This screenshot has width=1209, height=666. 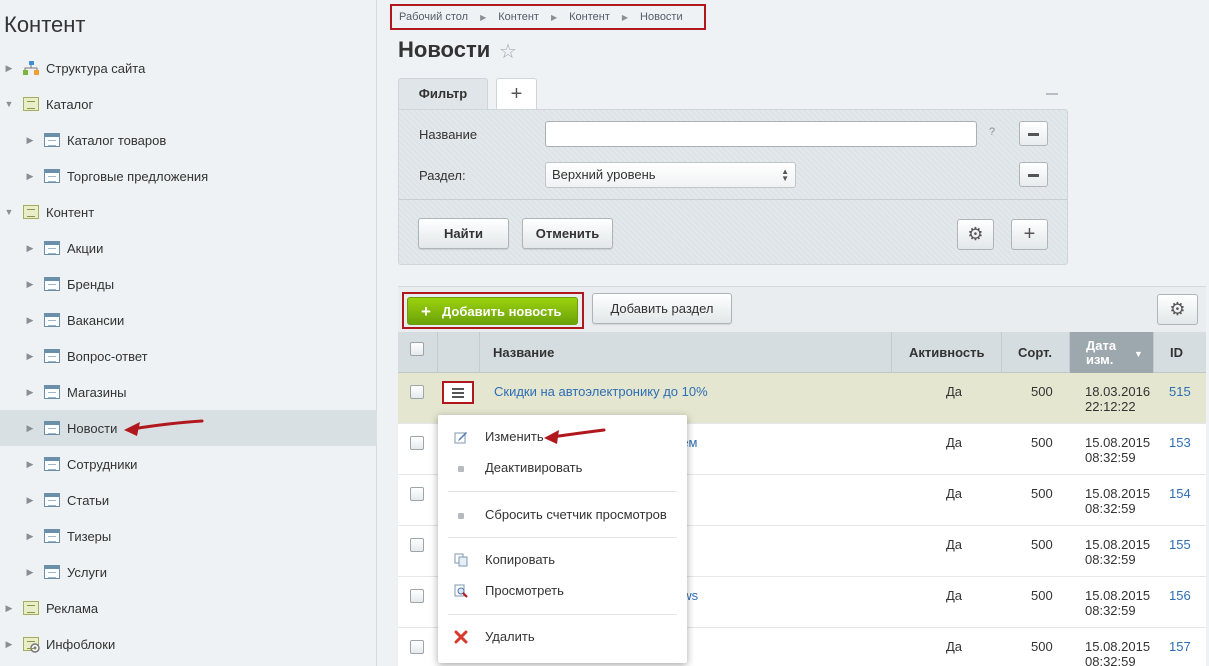 What do you see at coordinates (188, 212) in the screenshot?
I see `sidebar-item-4: ▼ Контент` at bounding box center [188, 212].